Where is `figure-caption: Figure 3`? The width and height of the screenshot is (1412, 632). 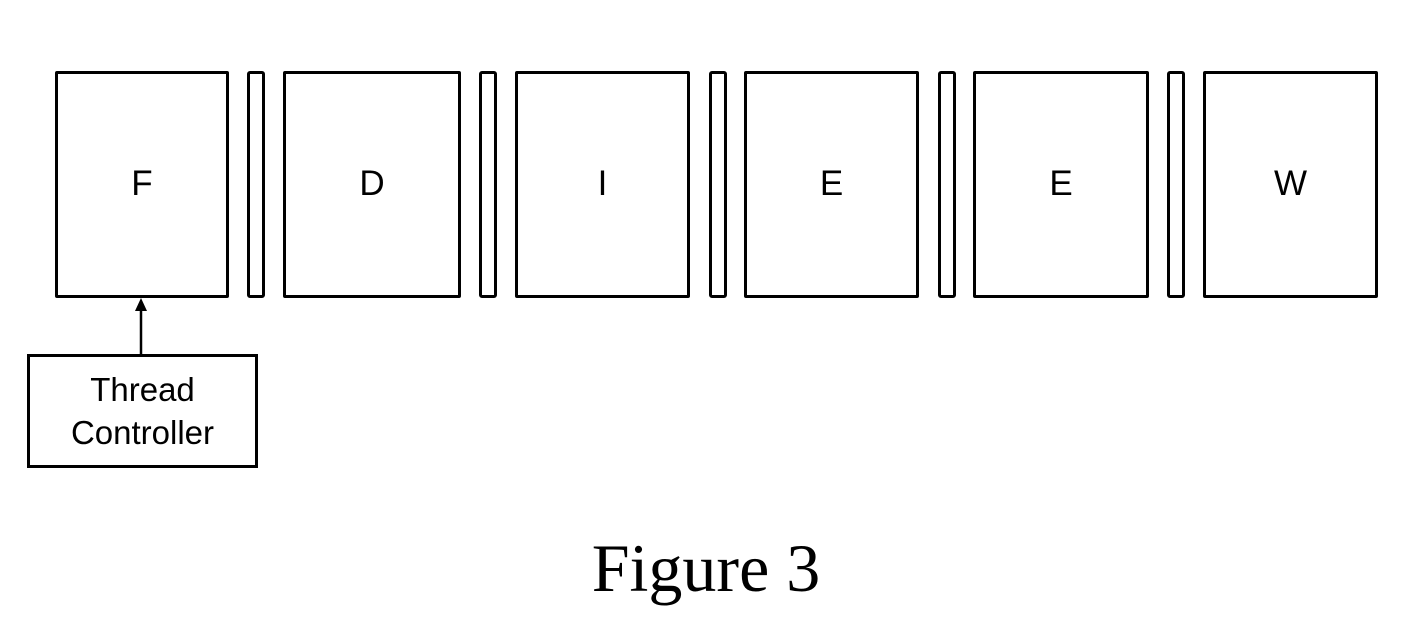 figure-caption: Figure 3 is located at coordinates (706, 568).